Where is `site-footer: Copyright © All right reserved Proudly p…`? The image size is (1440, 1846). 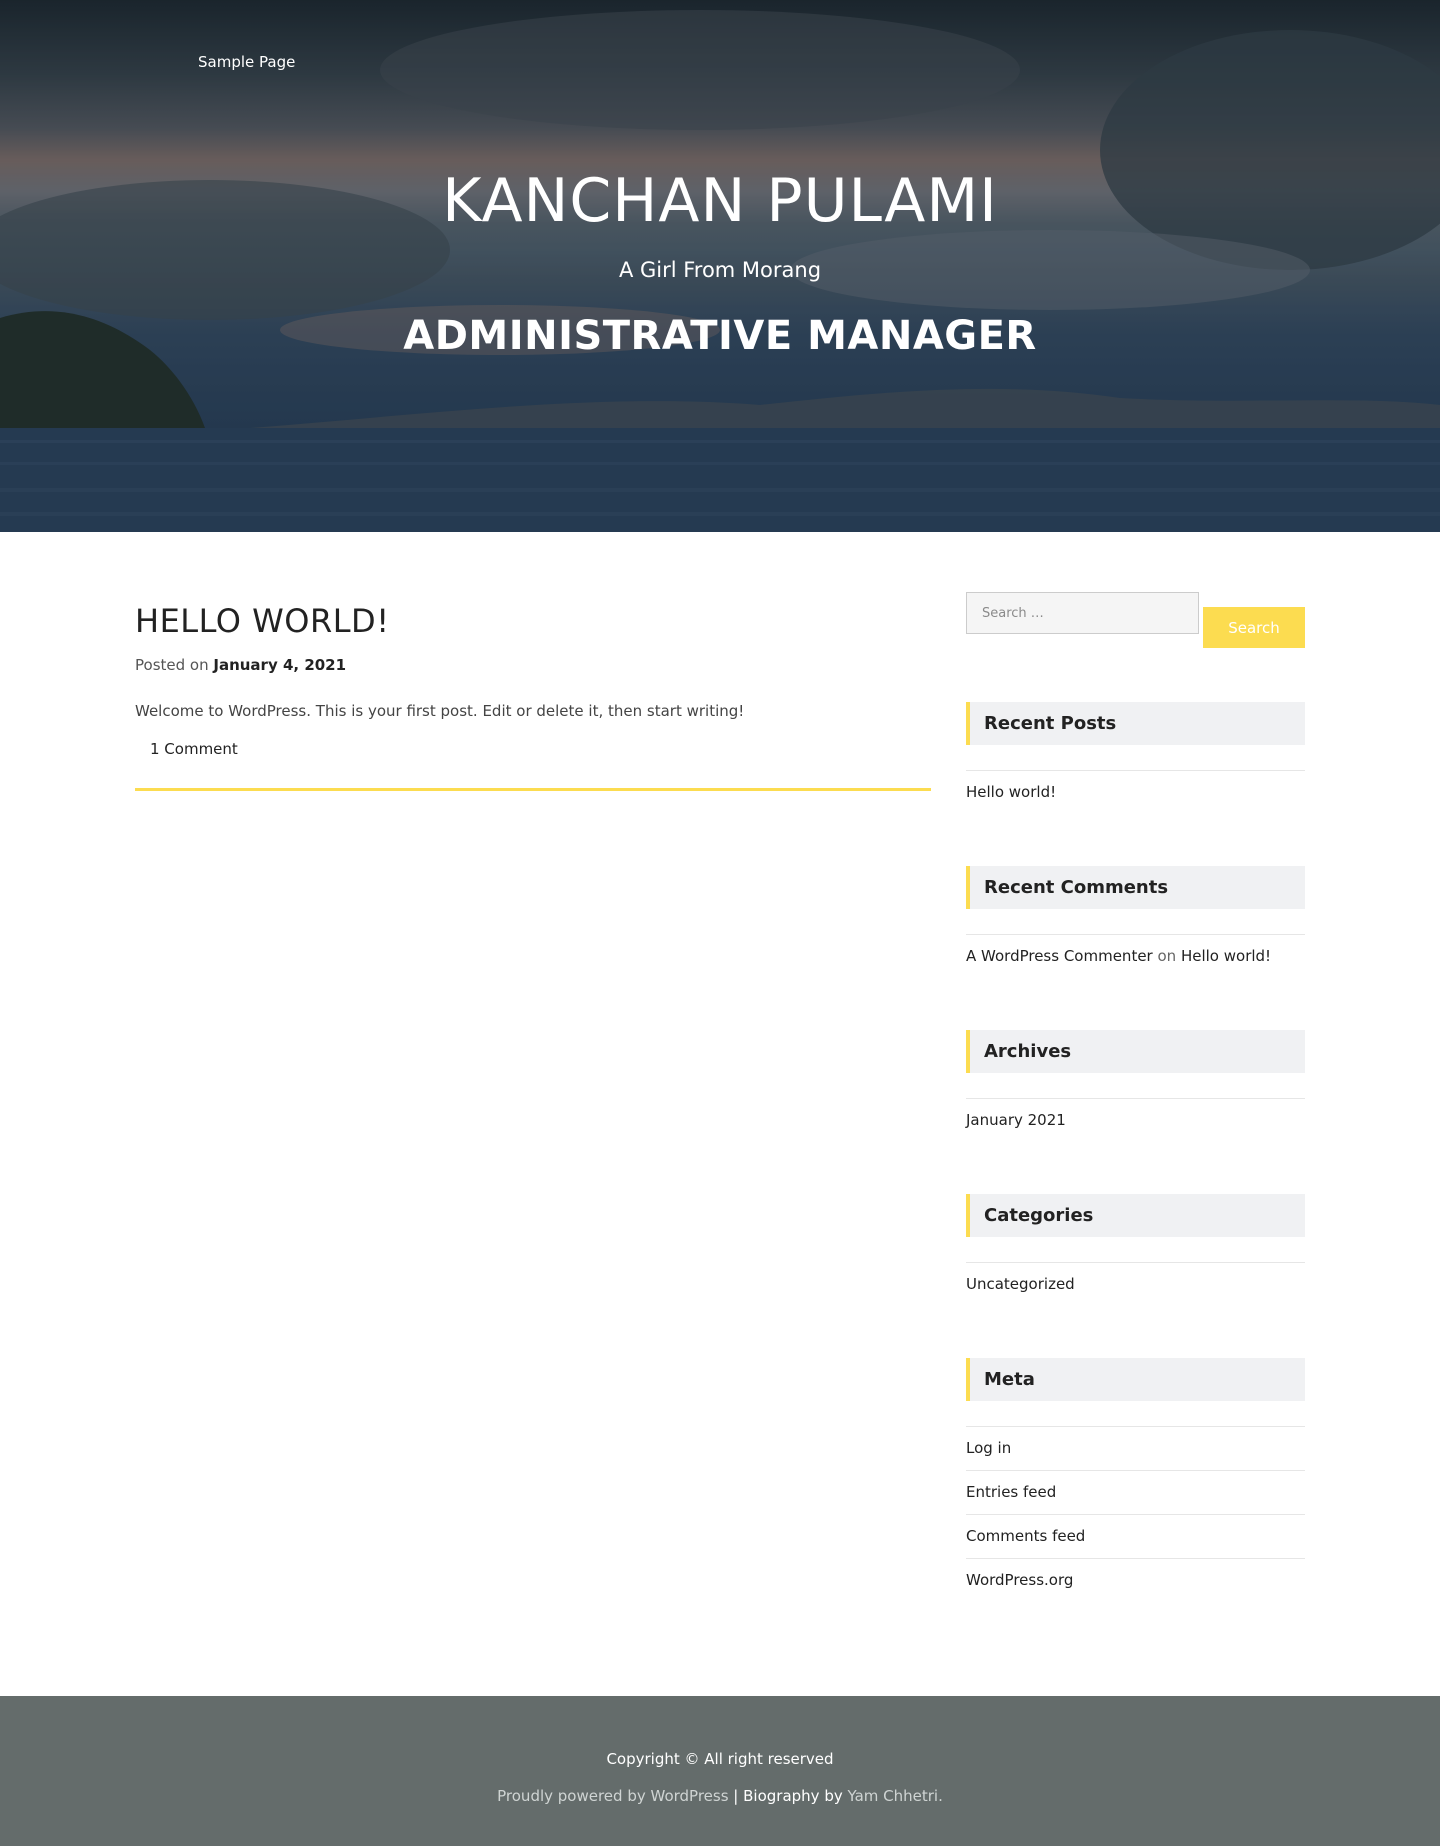
site-footer: Copyright © All right reserved Proudly p… is located at coordinates (720, 1771).